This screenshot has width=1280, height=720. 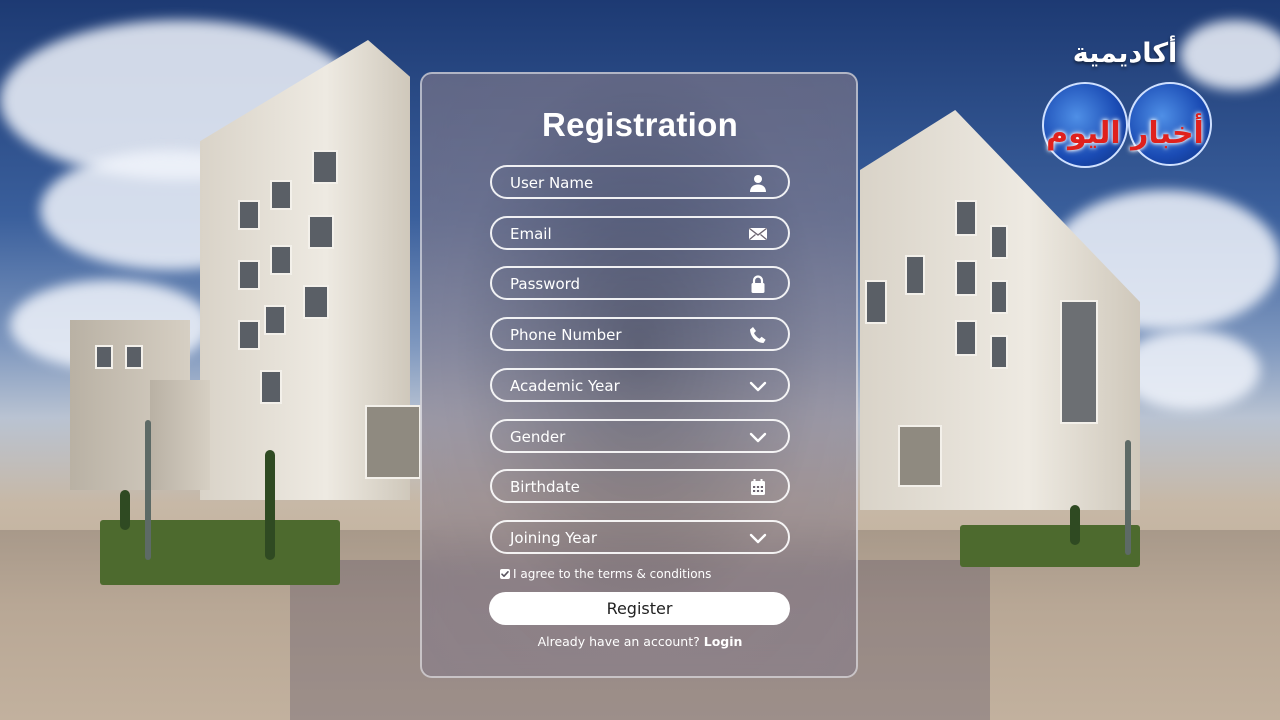 I want to click on login-link: Login, so click(x=723, y=641).